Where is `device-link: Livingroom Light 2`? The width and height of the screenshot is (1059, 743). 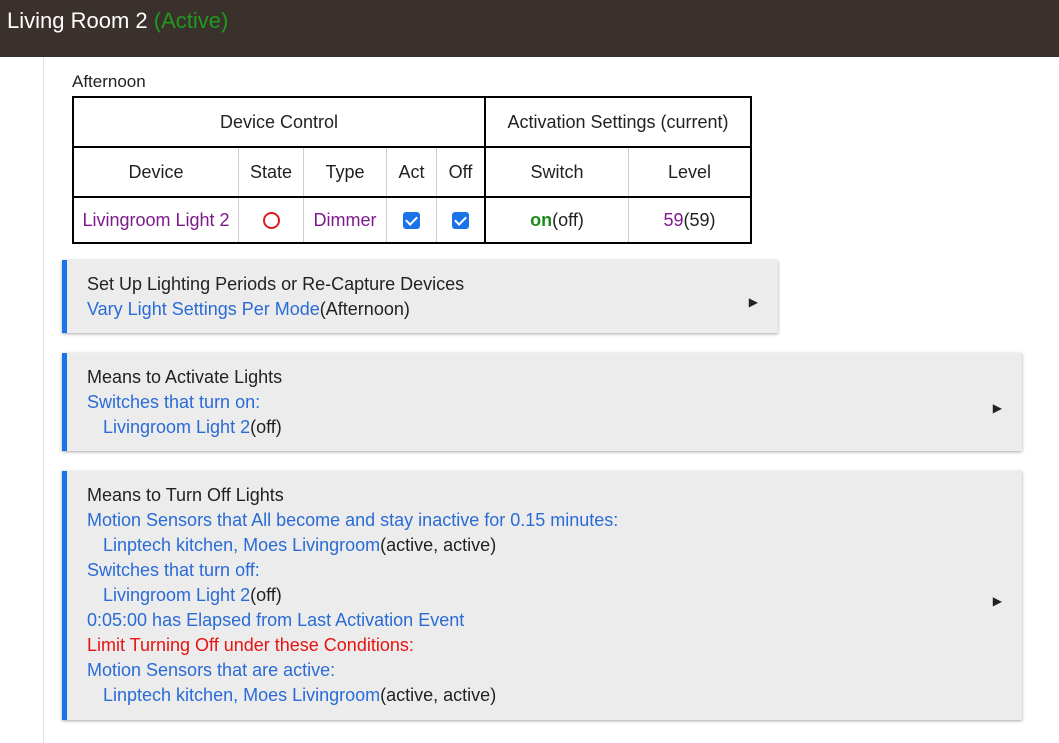
device-link: Livingroom Light 2 is located at coordinates (155, 220).